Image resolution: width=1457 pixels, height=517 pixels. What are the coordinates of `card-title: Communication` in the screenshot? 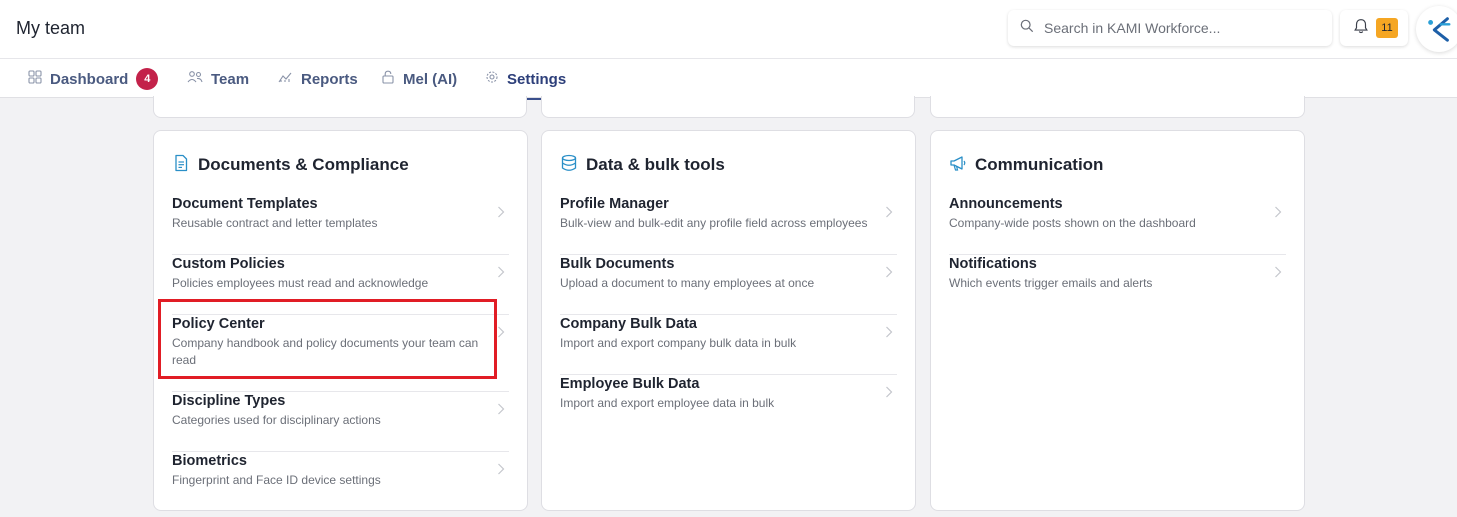 It's located at (1039, 164).